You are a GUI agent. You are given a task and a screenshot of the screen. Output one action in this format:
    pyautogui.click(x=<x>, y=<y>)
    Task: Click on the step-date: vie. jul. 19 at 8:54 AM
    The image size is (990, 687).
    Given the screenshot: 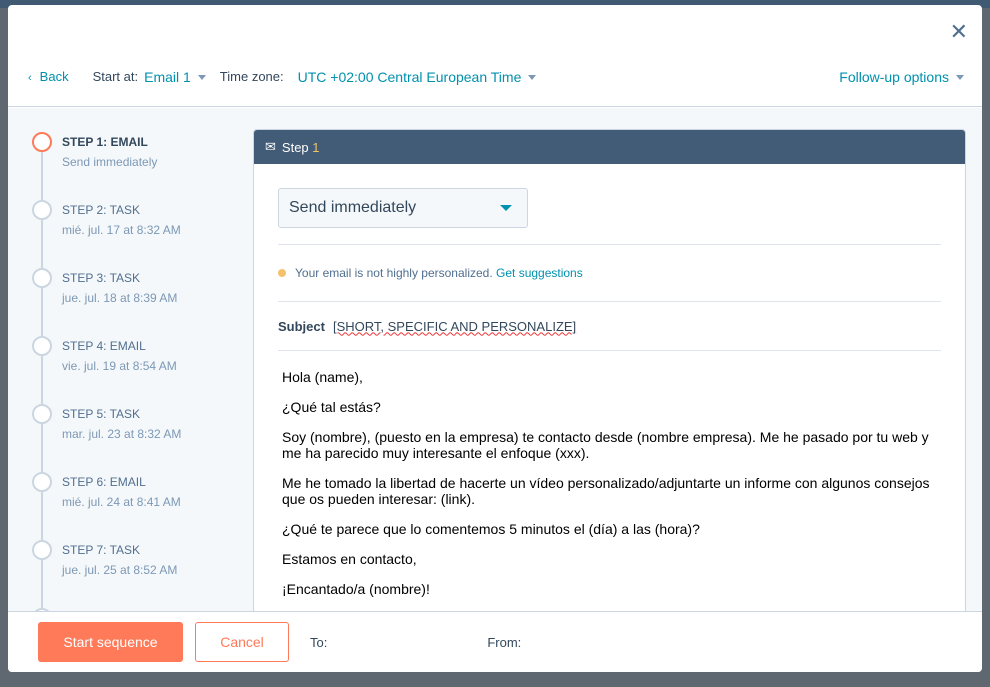 What is the action you would take?
    pyautogui.click(x=119, y=366)
    